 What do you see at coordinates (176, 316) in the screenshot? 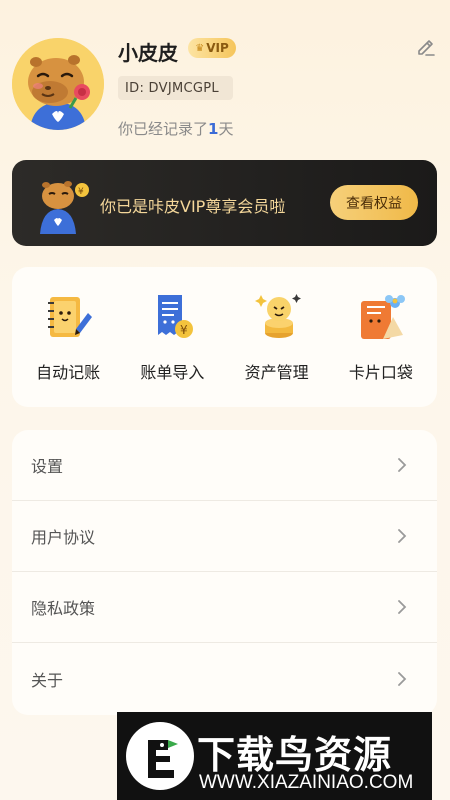
I see `bill-import-icon: ¥` at bounding box center [176, 316].